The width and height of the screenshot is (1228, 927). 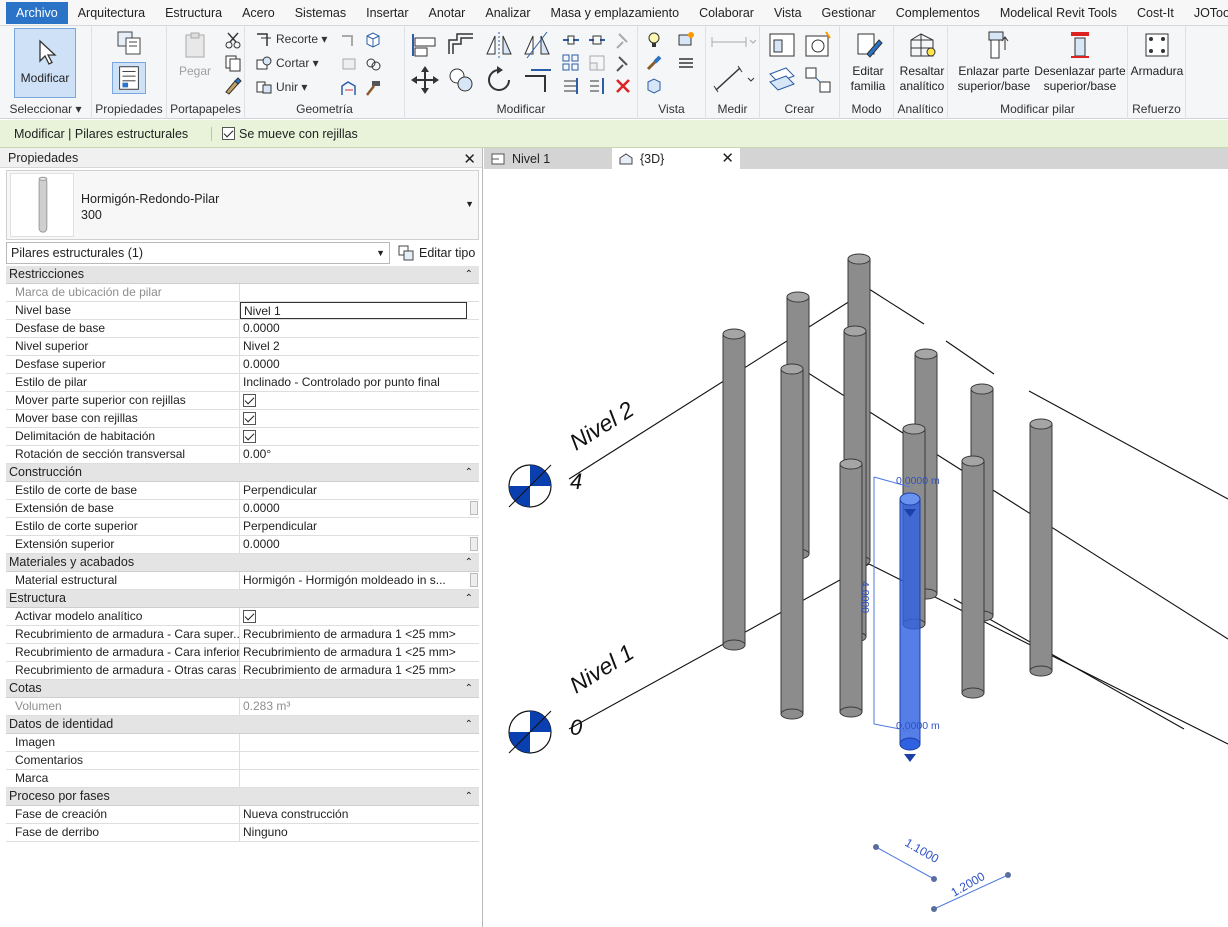 What do you see at coordinates (387, 13) in the screenshot?
I see `menu-item-insertar: Insertar` at bounding box center [387, 13].